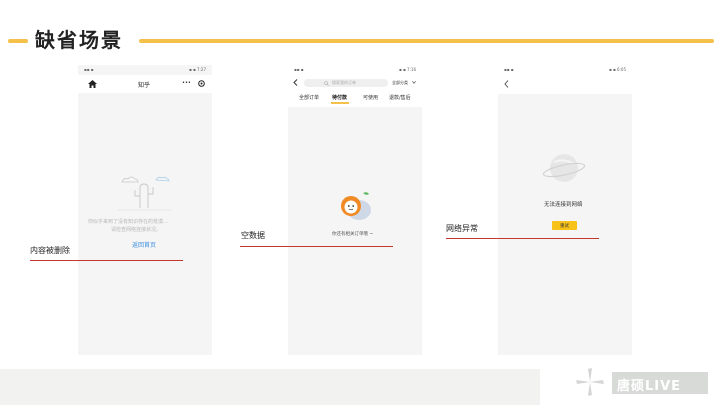 The width and height of the screenshot is (720, 405). What do you see at coordinates (414, 82) in the screenshot?
I see `chevron-down-icon` at bounding box center [414, 82].